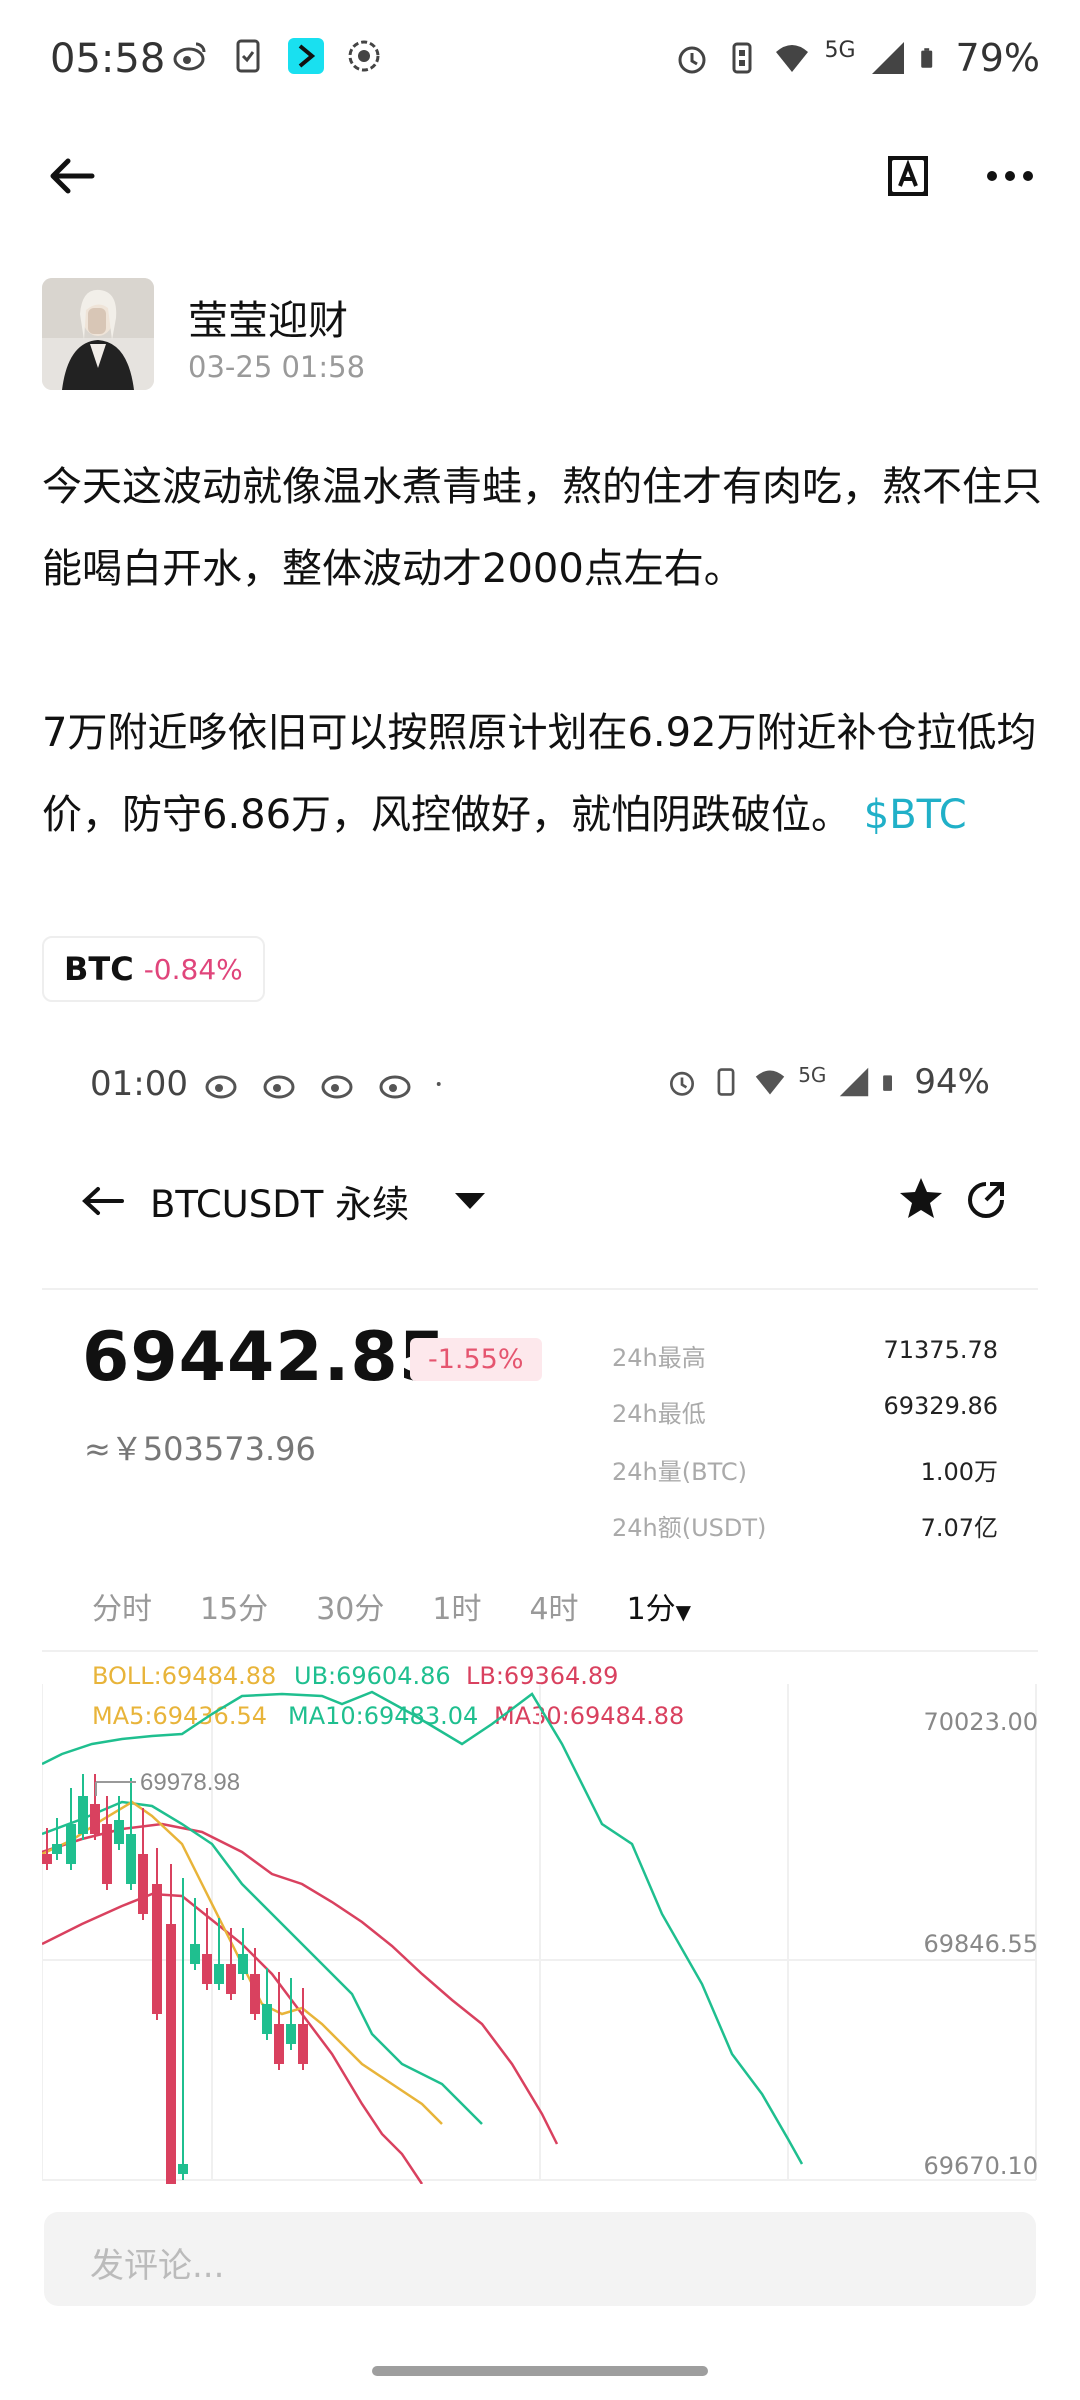 The image size is (1080, 2400). What do you see at coordinates (234, 1606) in the screenshot?
I see `tab-15m: 15分` at bounding box center [234, 1606].